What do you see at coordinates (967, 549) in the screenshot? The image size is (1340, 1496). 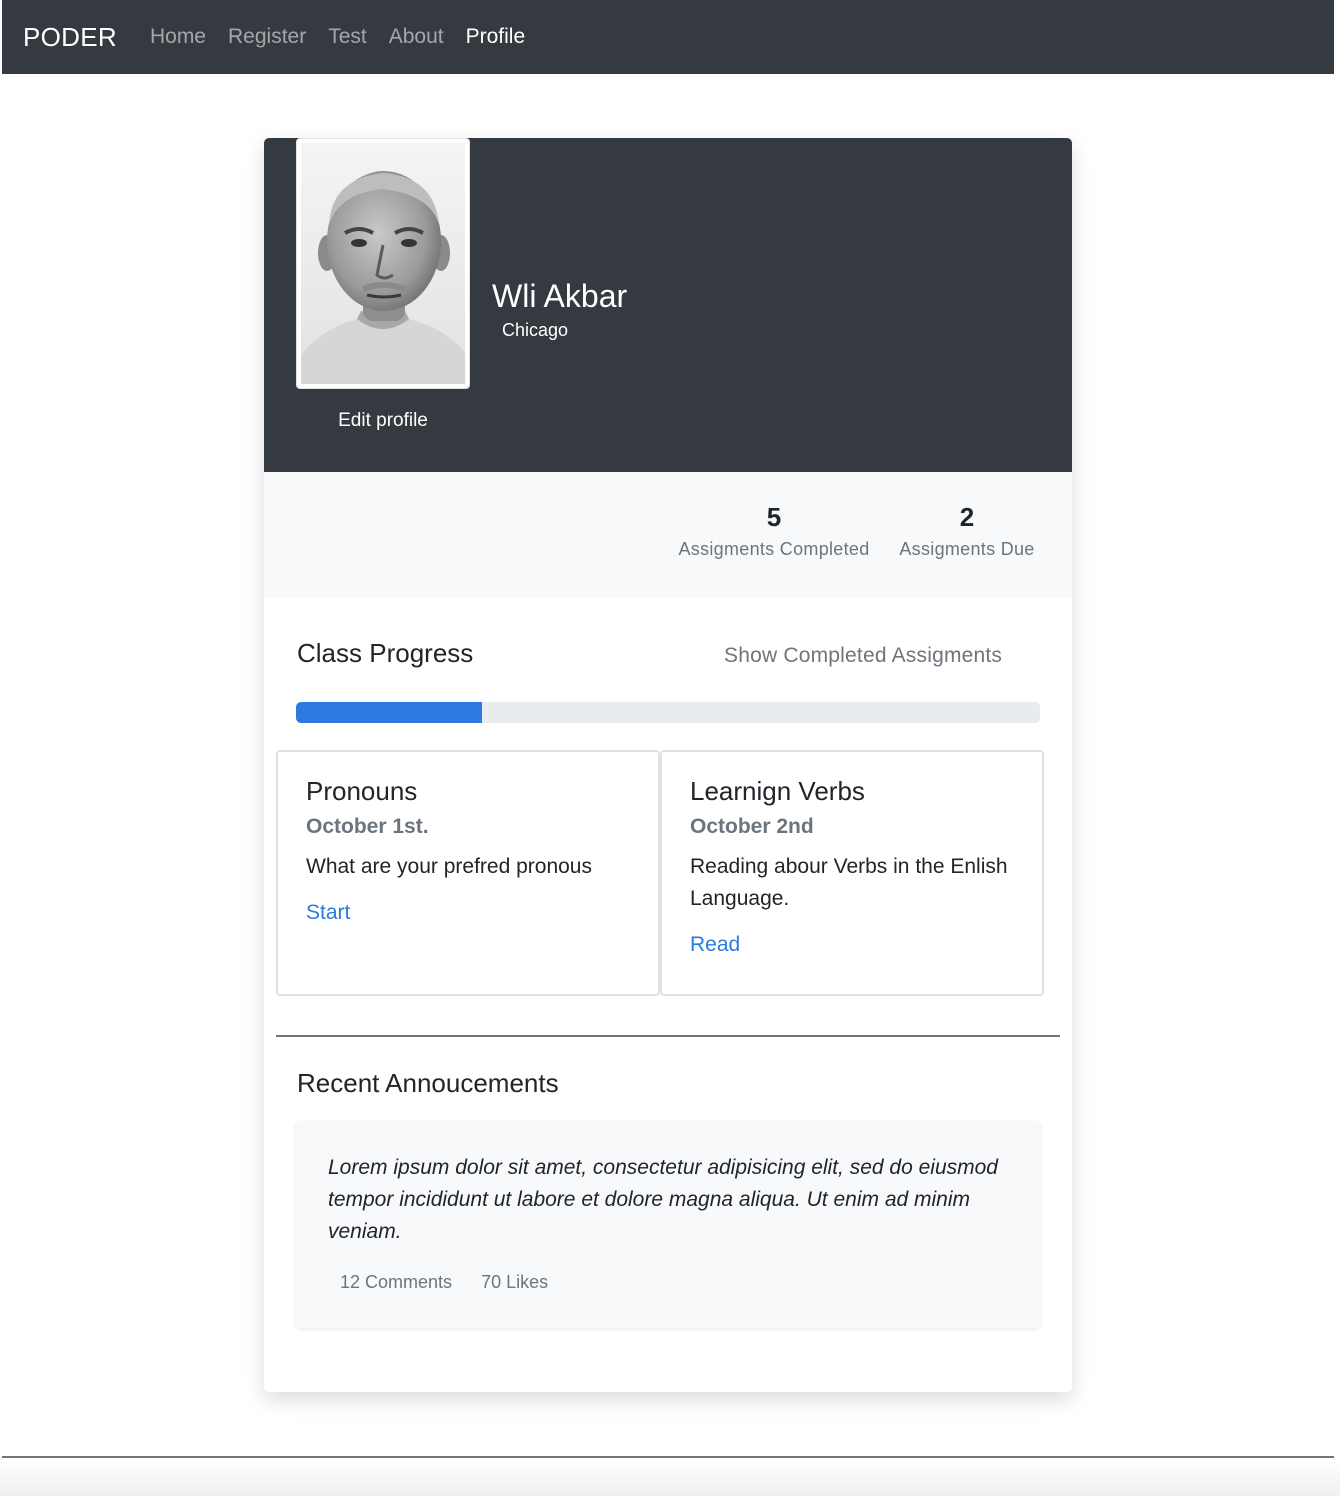 I see `stat-due-label: Assigments Due` at bounding box center [967, 549].